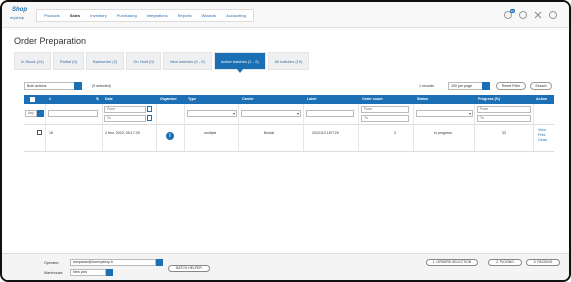 This screenshot has height=282, width=571. I want to click on tab-new-batches: New batches (0 - 0), so click(187, 61).